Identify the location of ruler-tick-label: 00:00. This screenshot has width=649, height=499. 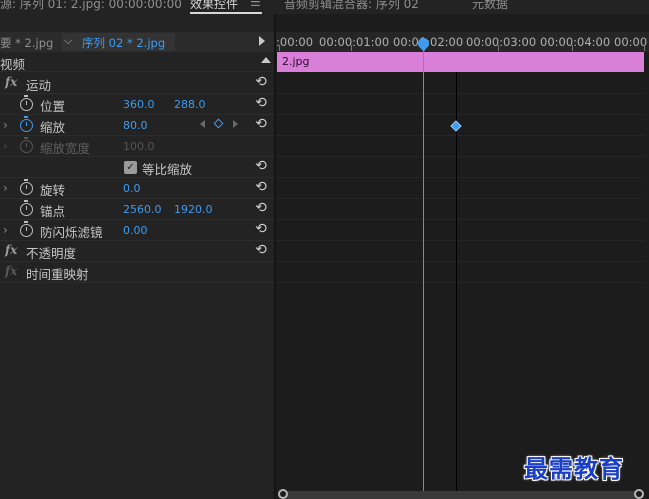
(631, 42).